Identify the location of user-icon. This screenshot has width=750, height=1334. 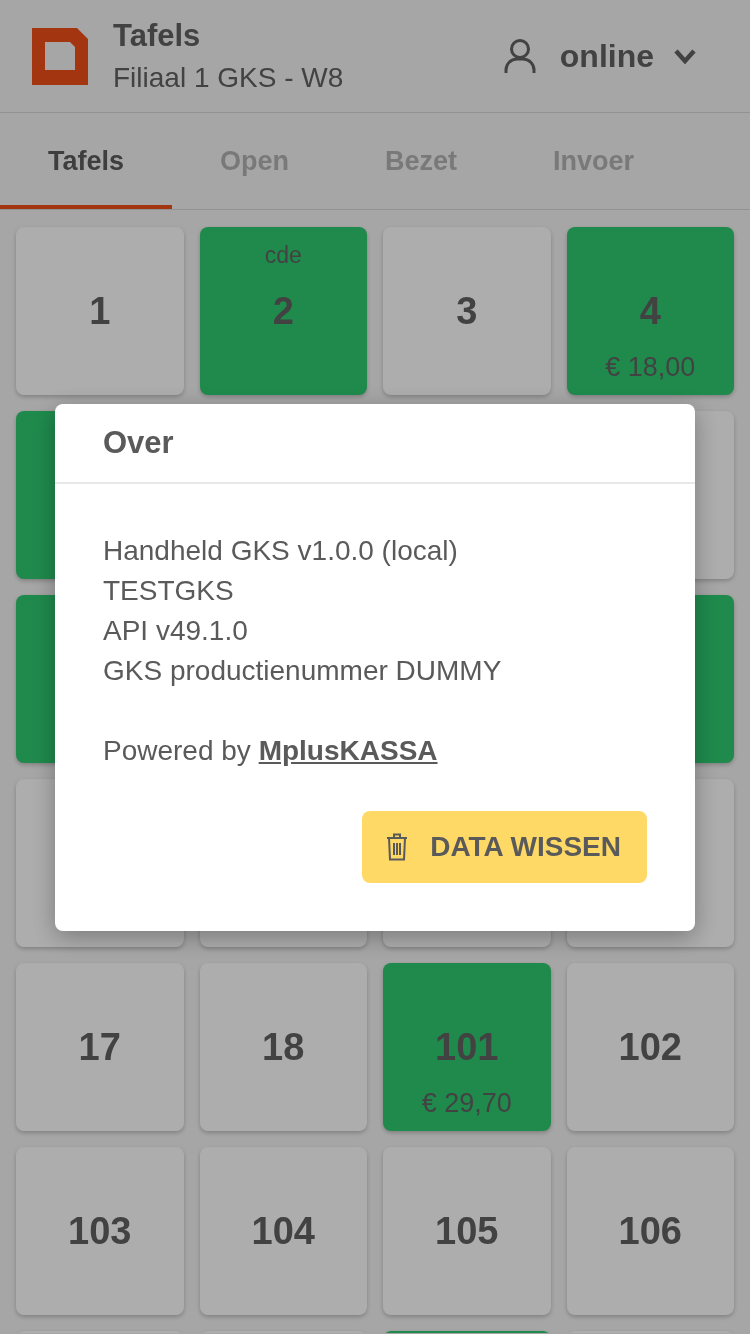
(519, 56).